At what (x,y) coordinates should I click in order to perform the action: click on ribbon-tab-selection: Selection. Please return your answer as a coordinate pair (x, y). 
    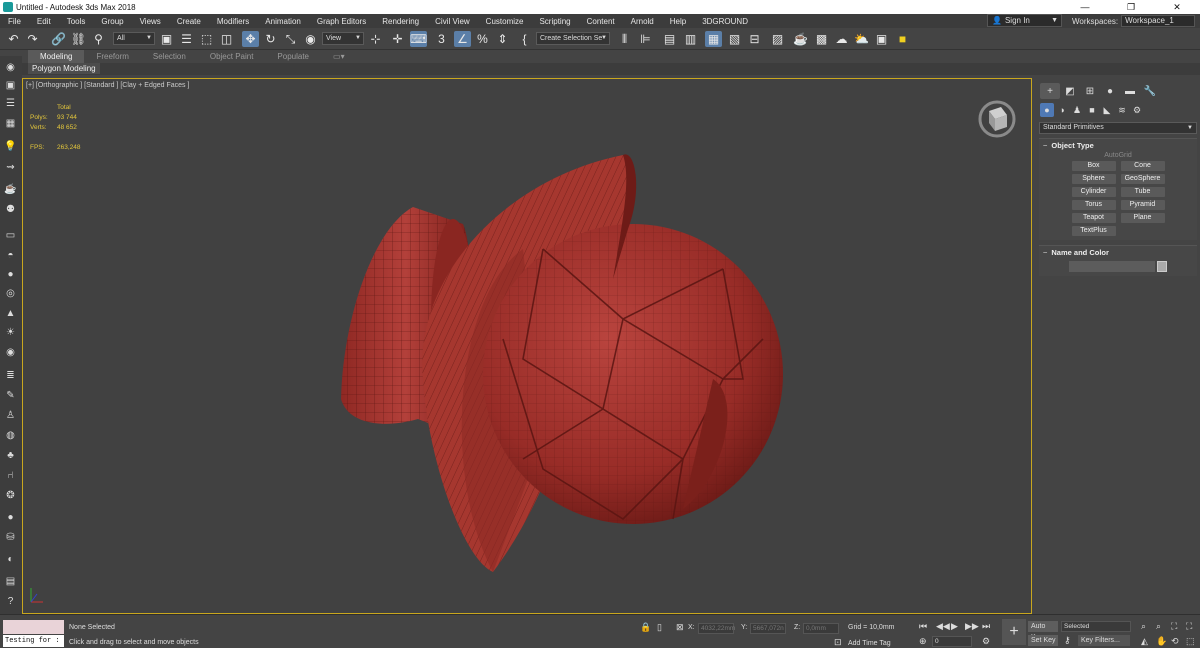
    Looking at the image, I should click on (169, 56).